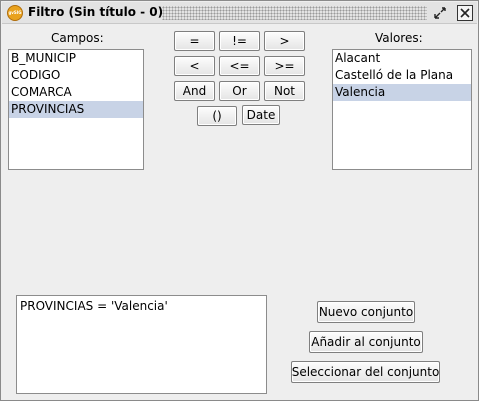  I want to click on title-bar-grip, so click(294, 13).